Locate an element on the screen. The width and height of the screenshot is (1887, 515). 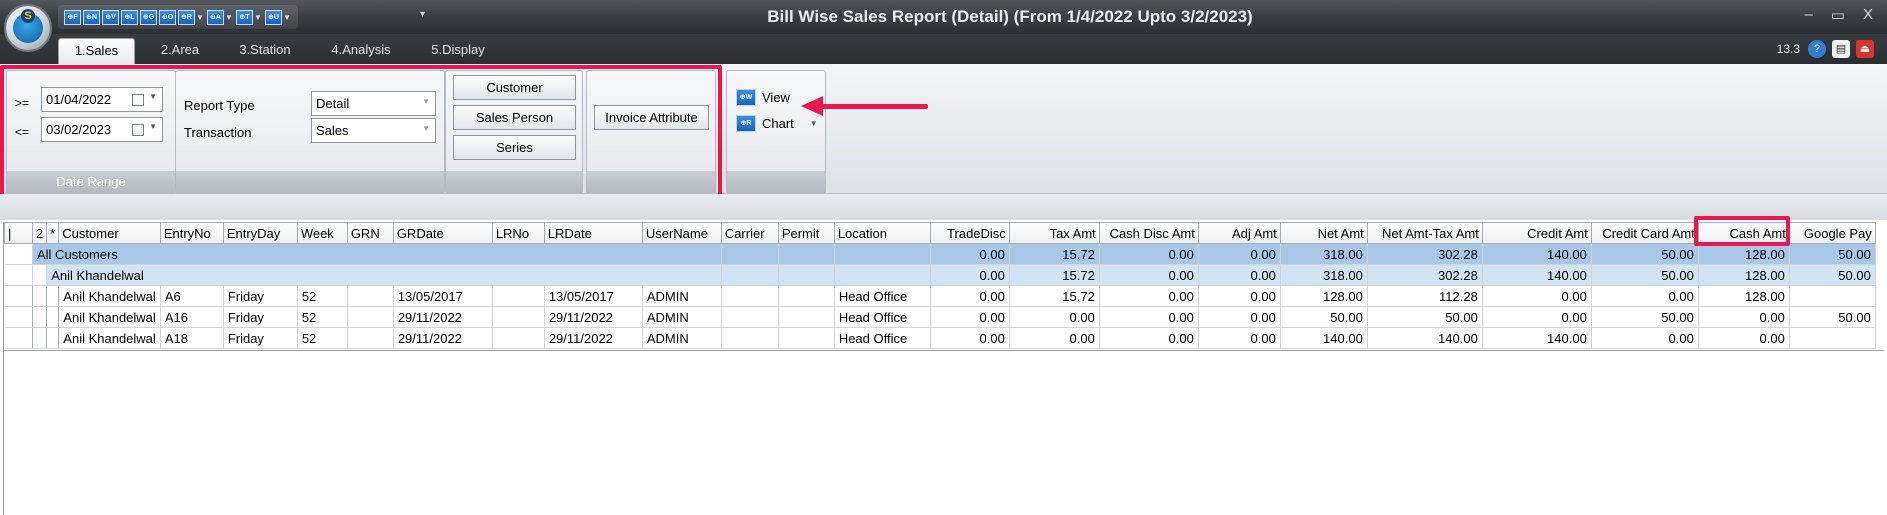
col-header-grn: GRN is located at coordinates (370, 233).